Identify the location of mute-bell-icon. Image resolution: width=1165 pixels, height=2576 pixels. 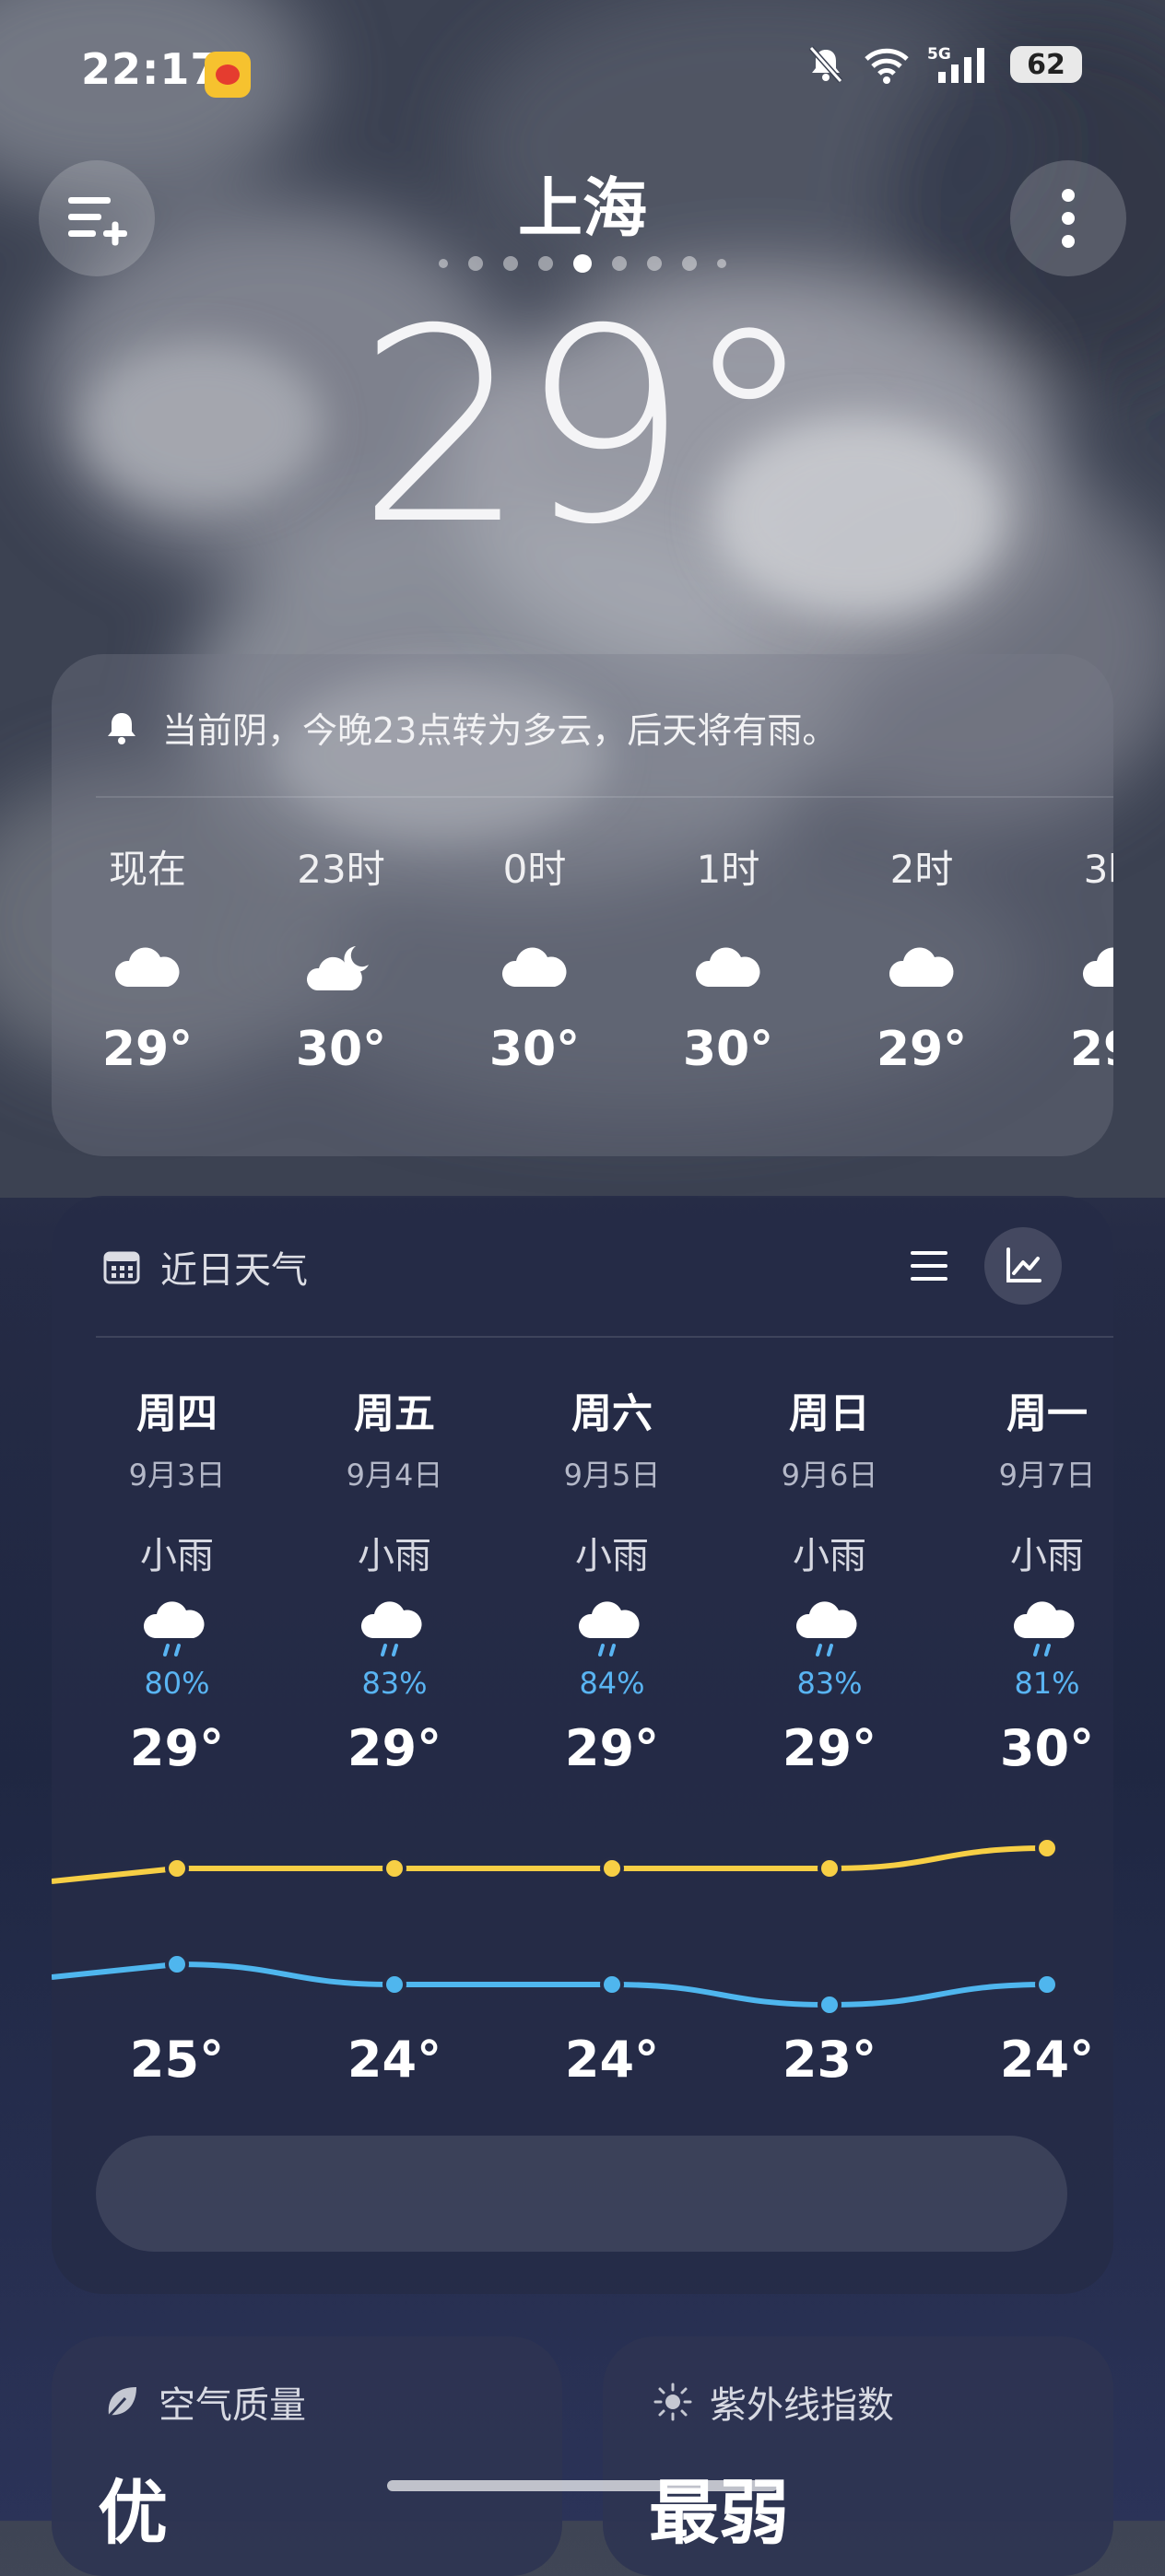
(825, 64).